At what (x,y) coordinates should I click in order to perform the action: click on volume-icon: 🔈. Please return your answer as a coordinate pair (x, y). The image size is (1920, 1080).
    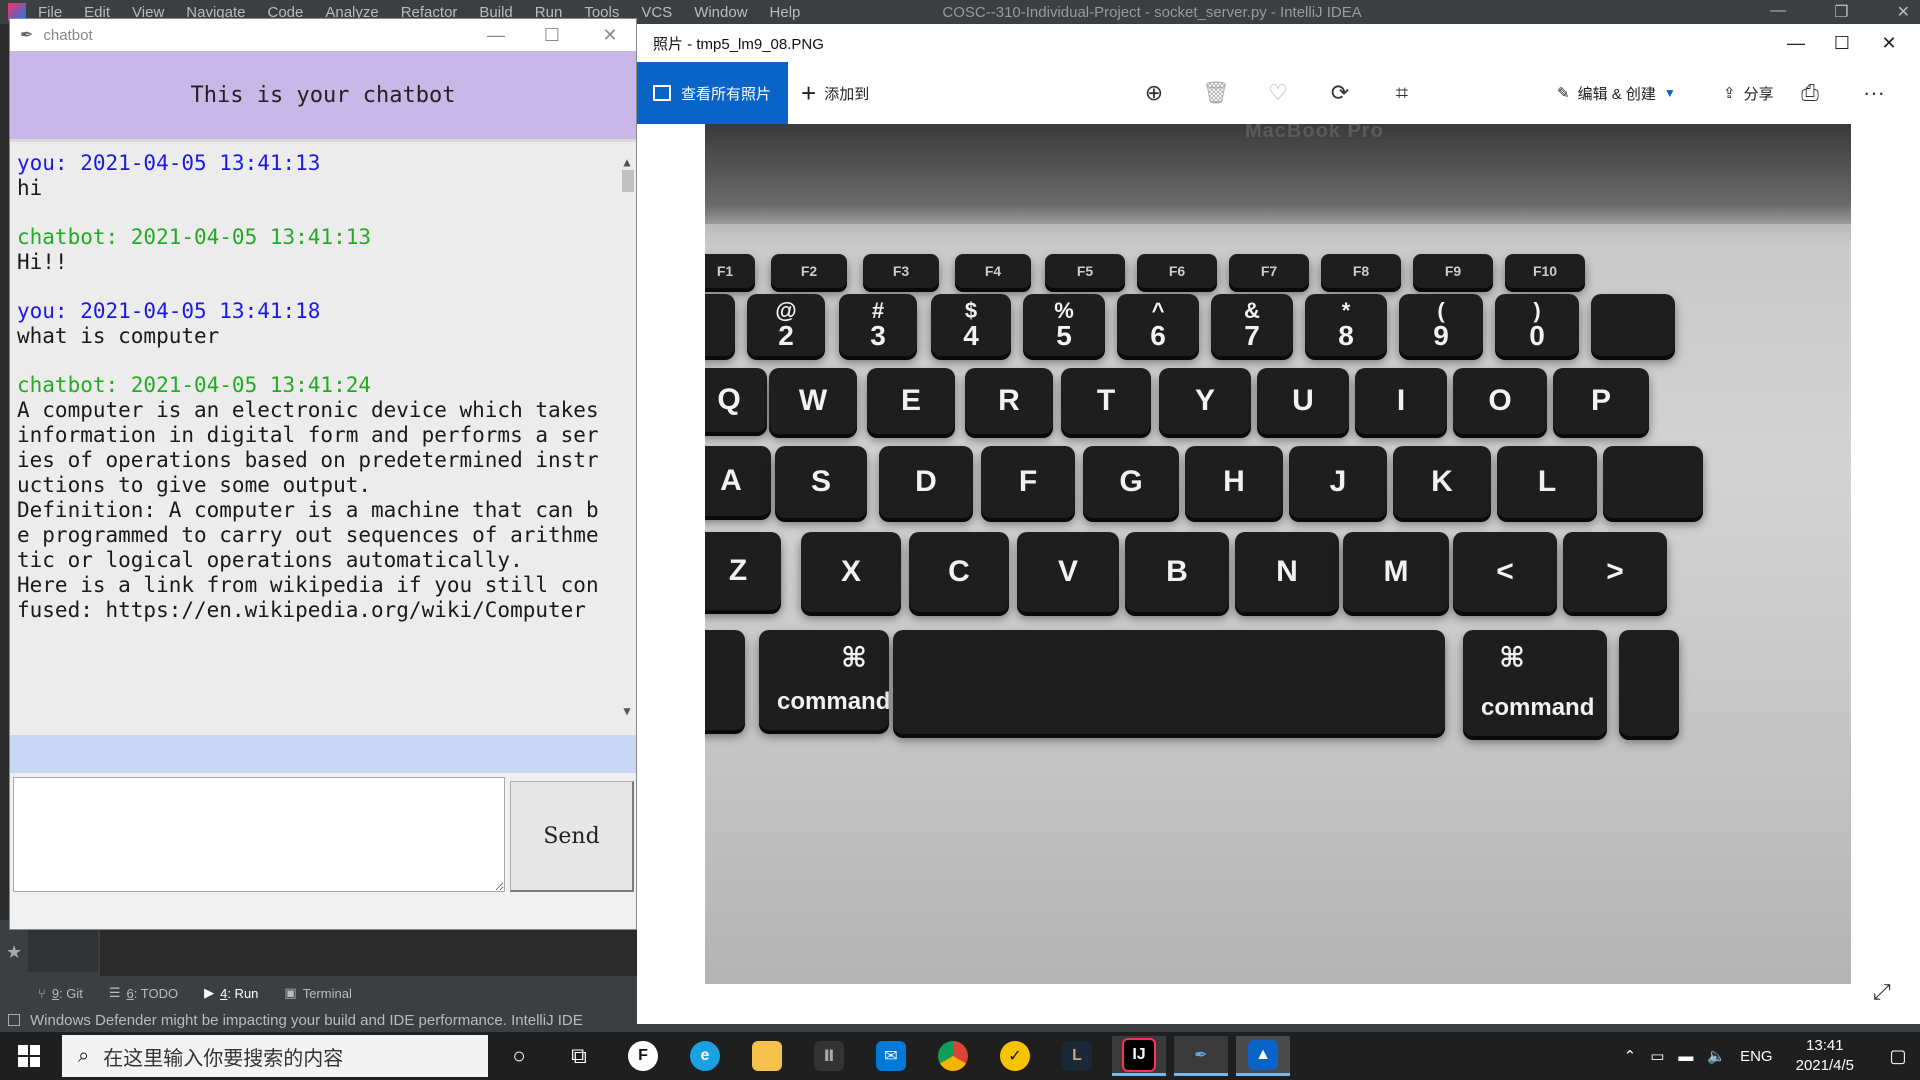
    Looking at the image, I should click on (1716, 1056).